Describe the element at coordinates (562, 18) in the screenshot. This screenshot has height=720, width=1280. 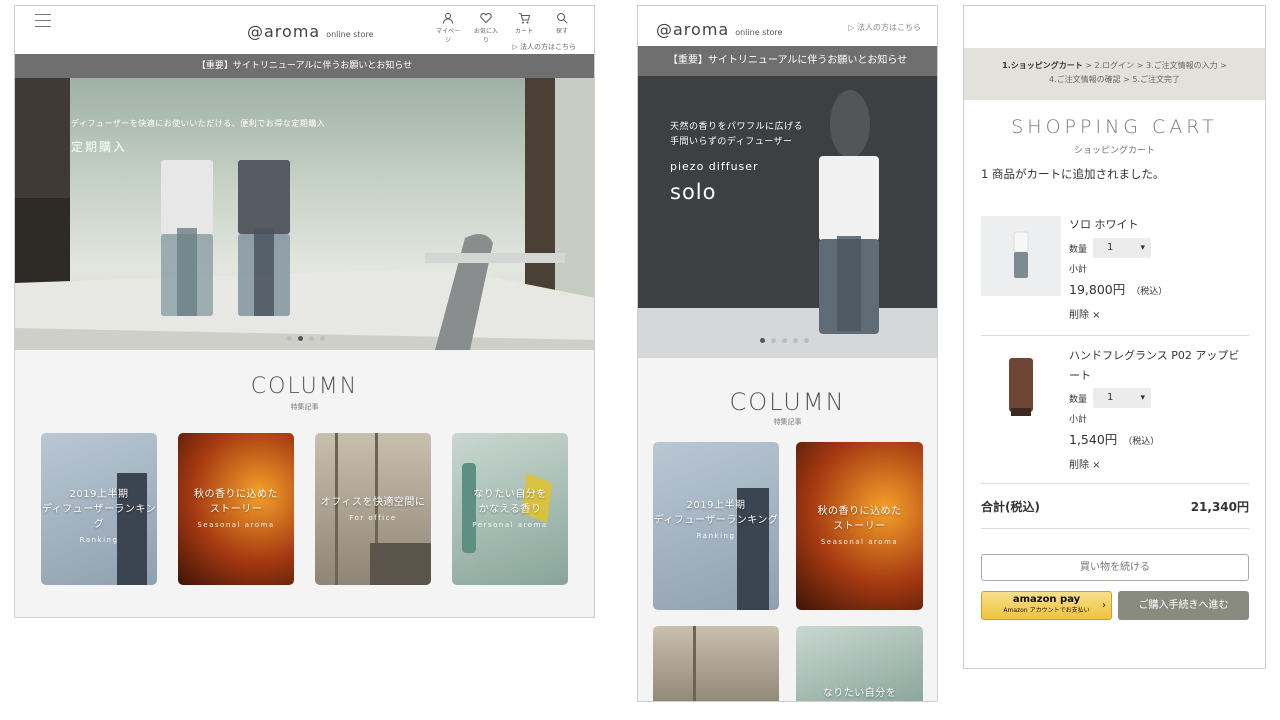
I see `search-icon` at that location.